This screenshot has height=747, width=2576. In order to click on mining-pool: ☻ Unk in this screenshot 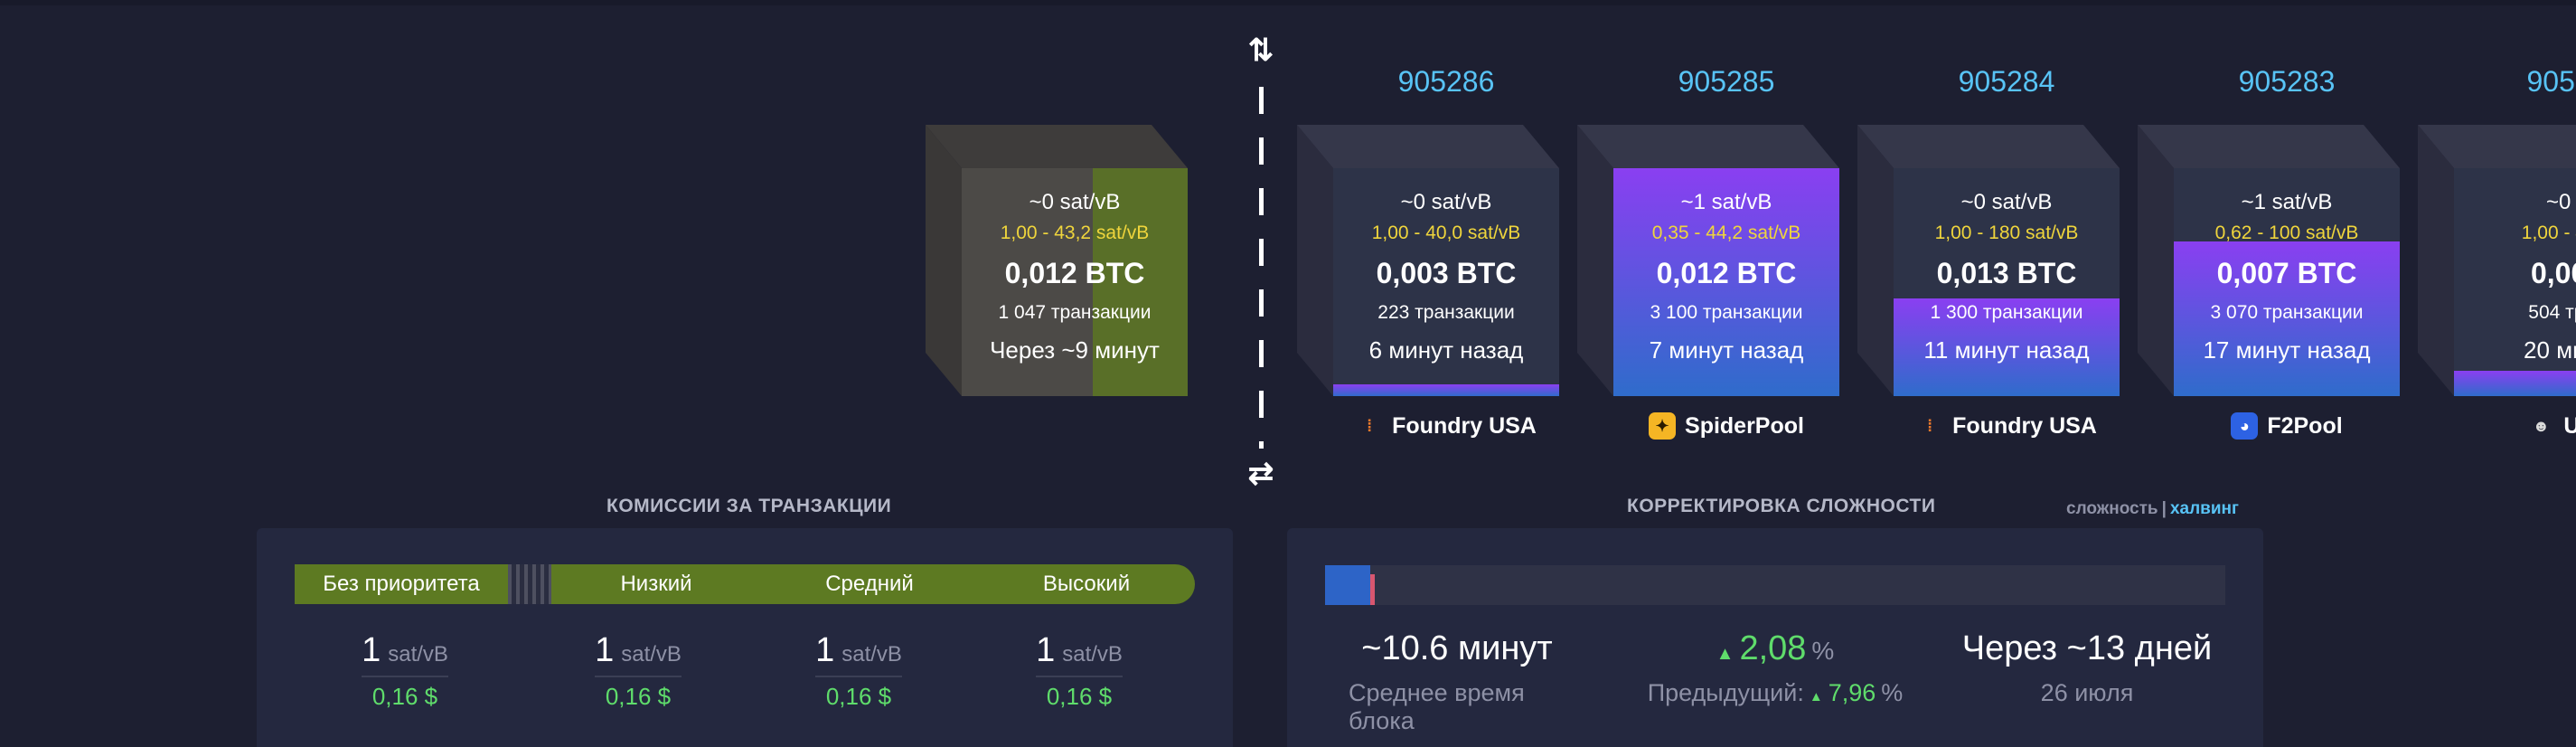, I will do `click(2515, 426)`.